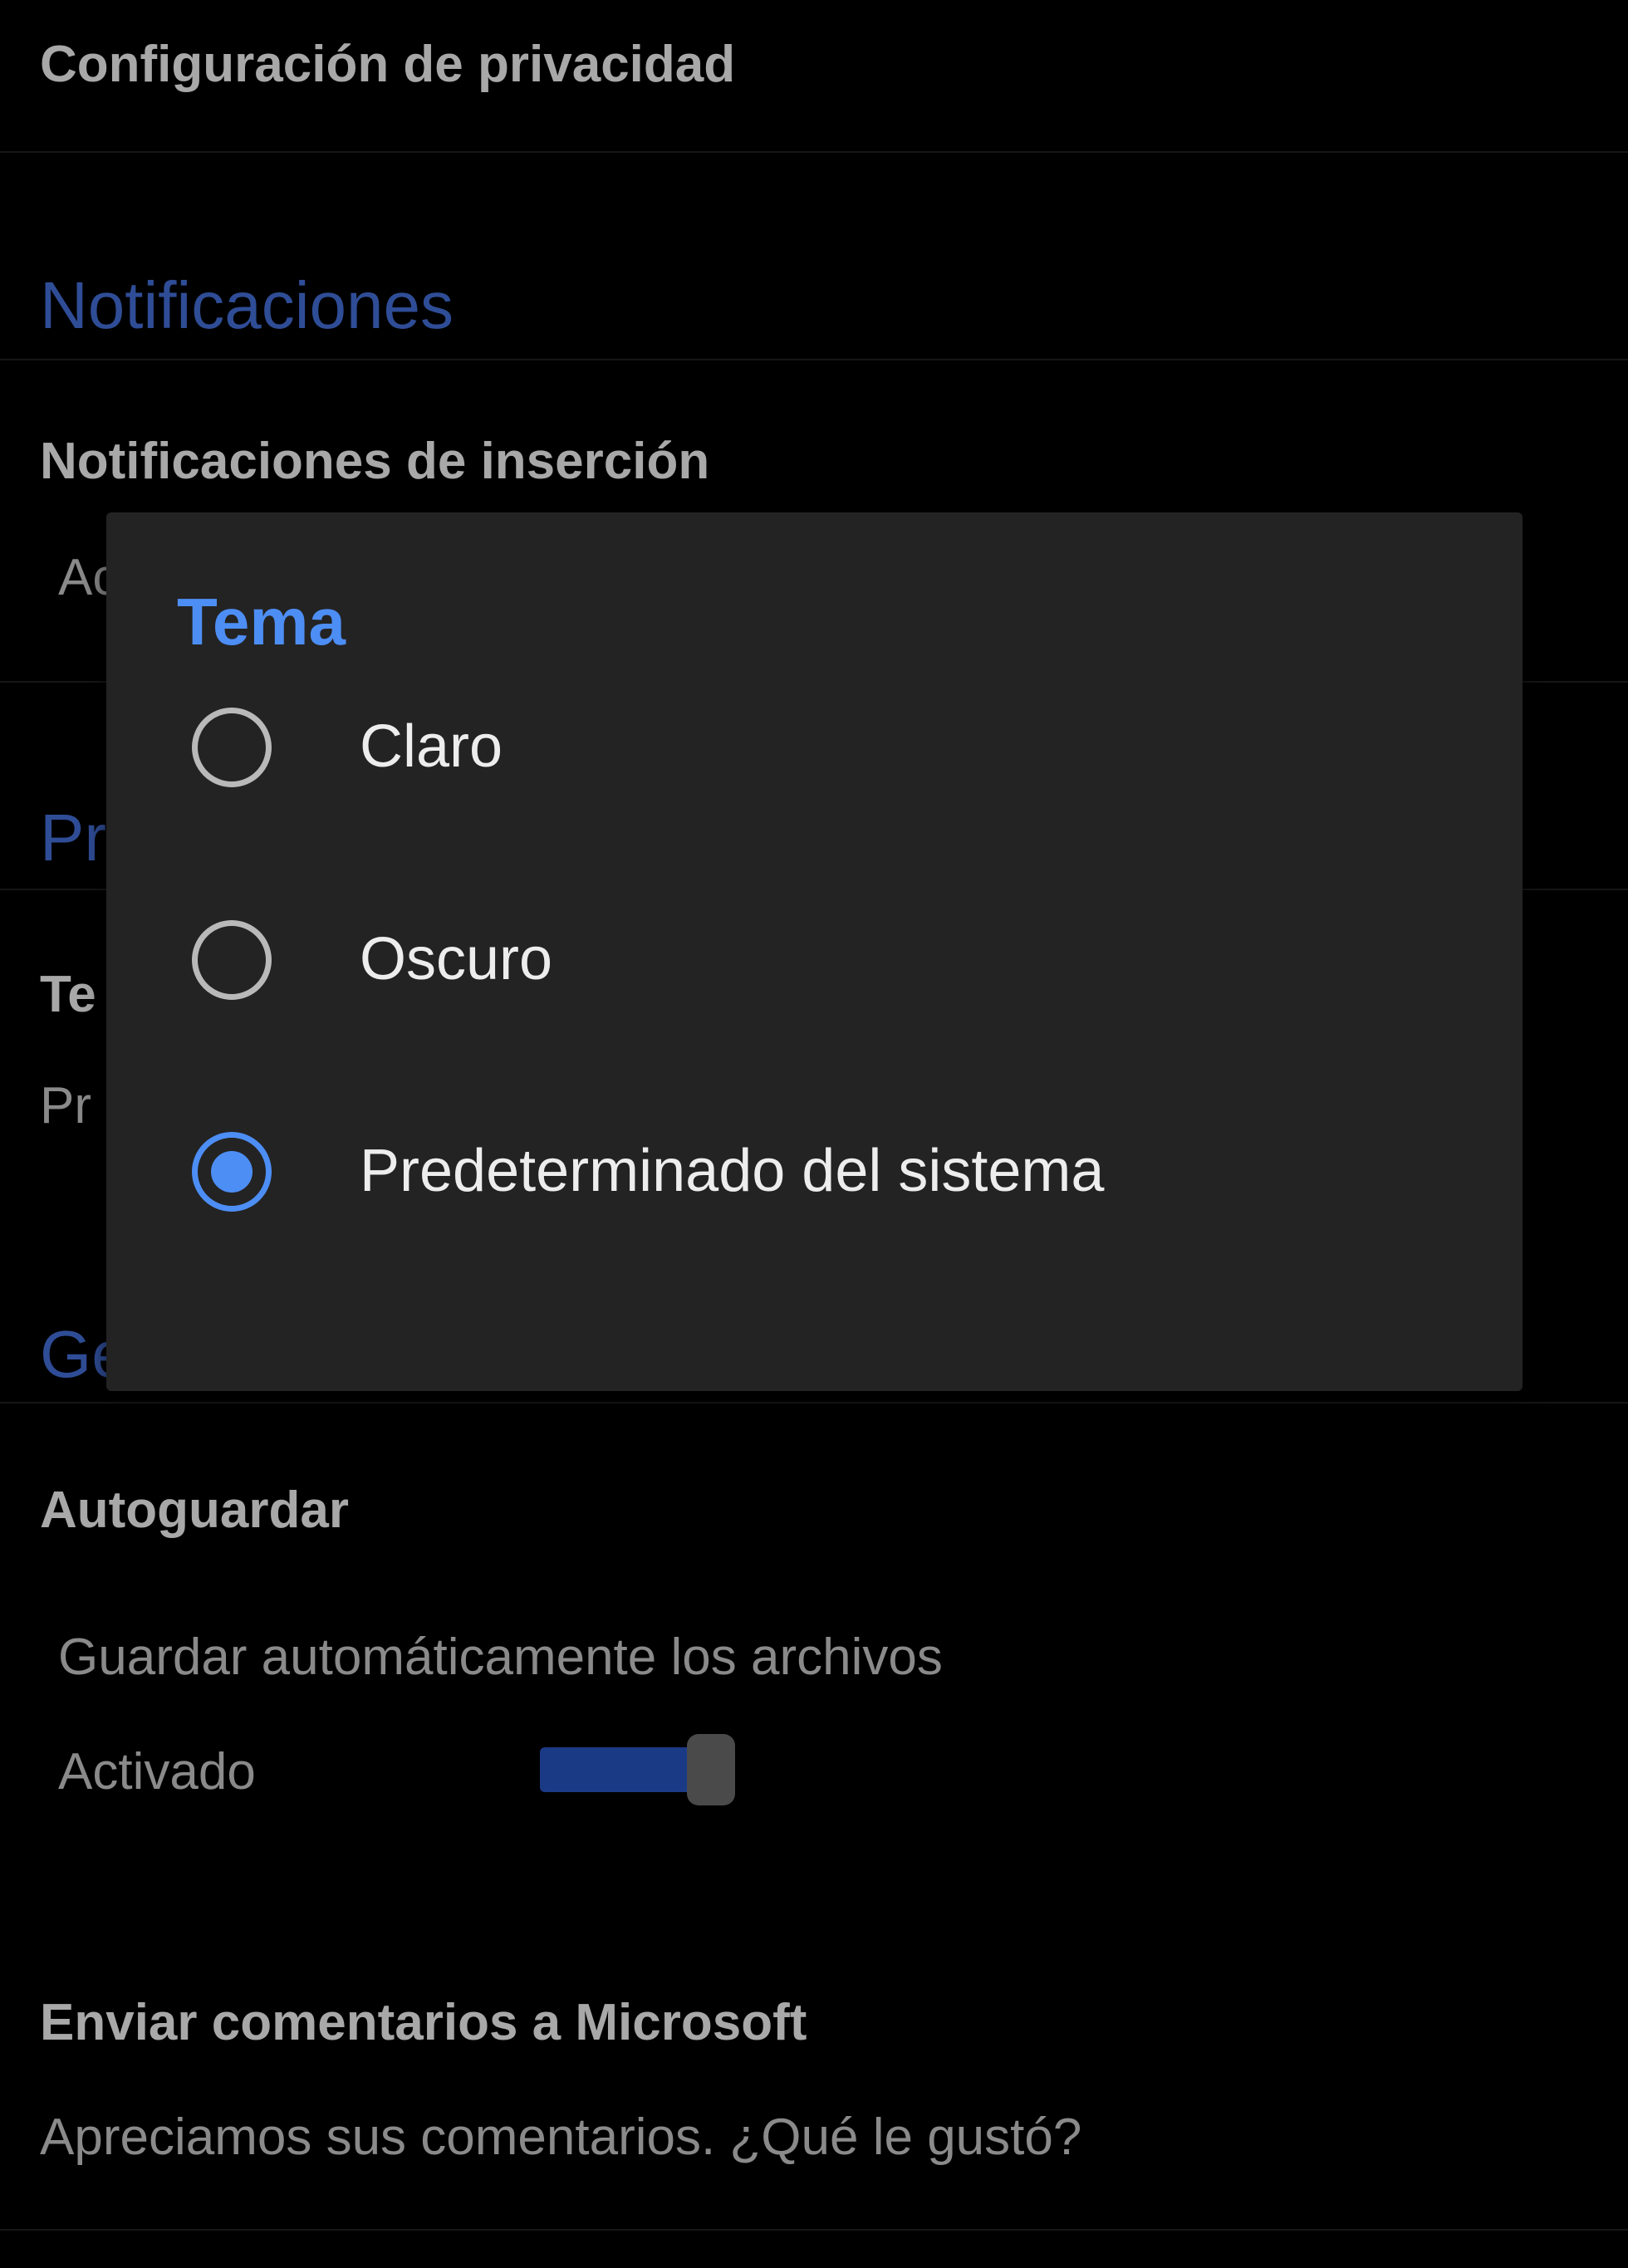 The width and height of the screenshot is (1628, 2268). I want to click on autosave-item: Autoguardar, so click(194, 1510).